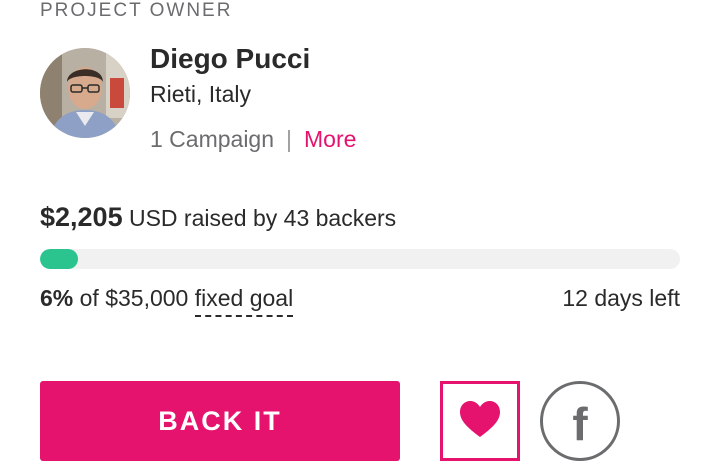 This screenshot has height=467, width=720. Describe the element at coordinates (330, 139) in the screenshot. I see `more-link: More` at that location.